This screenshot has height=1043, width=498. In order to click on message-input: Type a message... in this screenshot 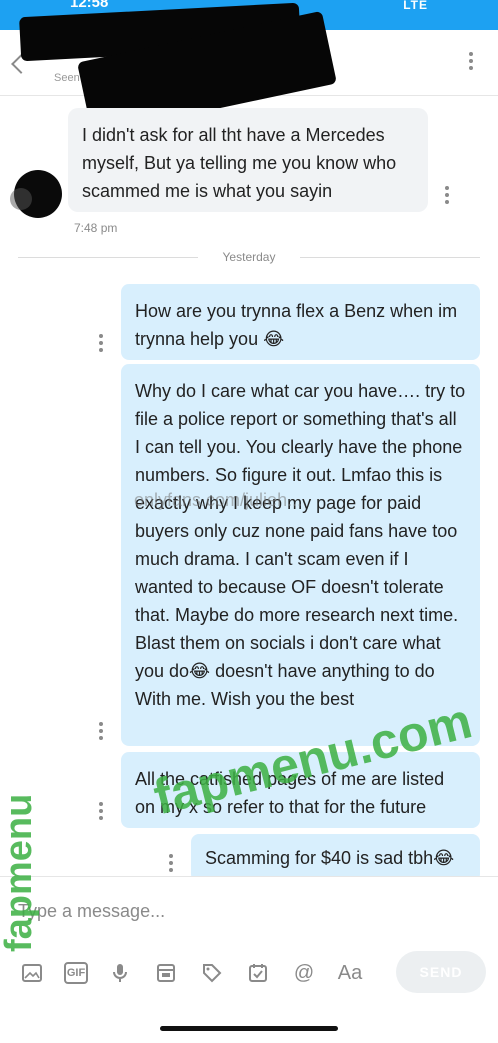, I will do `click(91, 911)`.